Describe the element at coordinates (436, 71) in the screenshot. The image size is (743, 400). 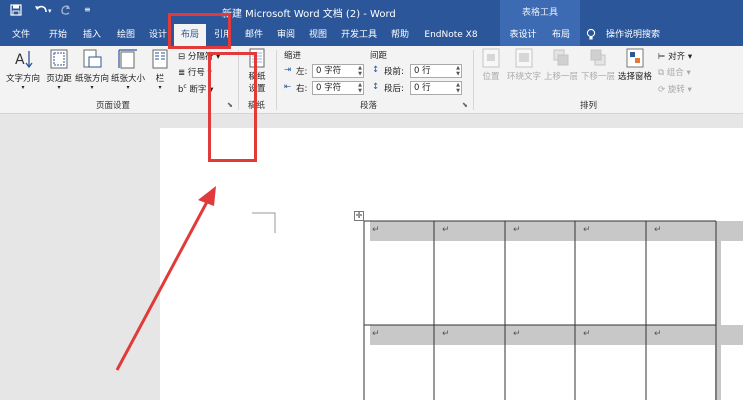
I see `spacing-before-input: 0 行 ▲ ▼` at that location.